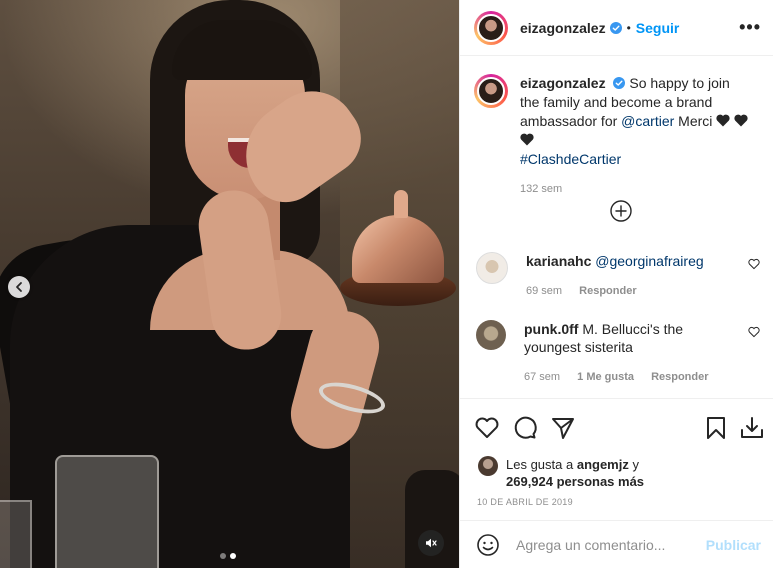 Image resolution: width=773 pixels, height=568 pixels. What do you see at coordinates (658, 28) in the screenshot?
I see `follow-button: Seguir` at bounding box center [658, 28].